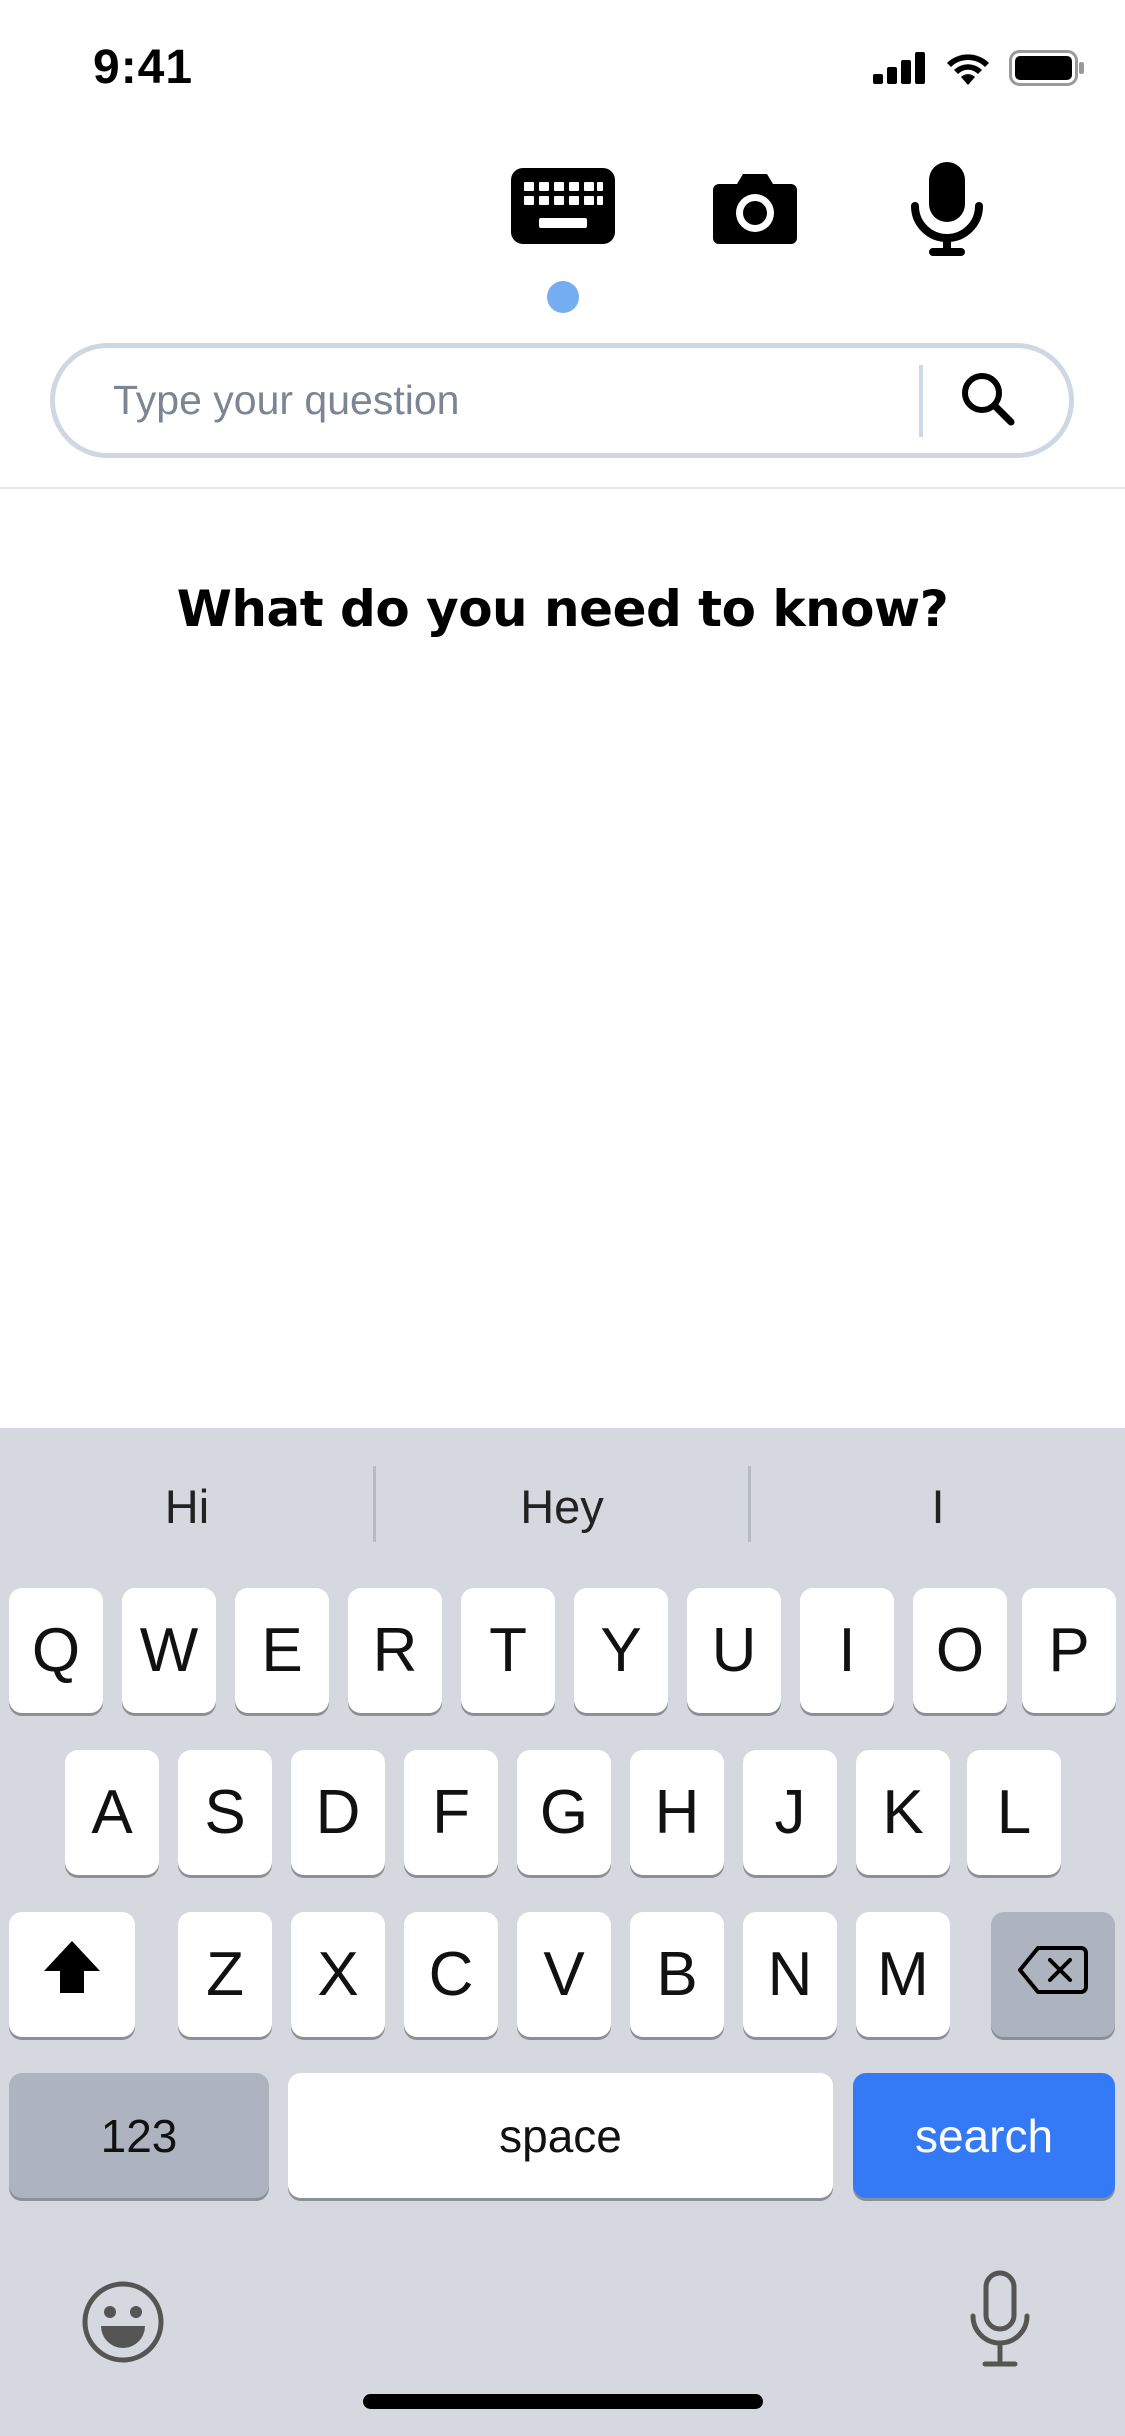 This screenshot has width=1125, height=2436. I want to click on key-o: O, so click(960, 1650).